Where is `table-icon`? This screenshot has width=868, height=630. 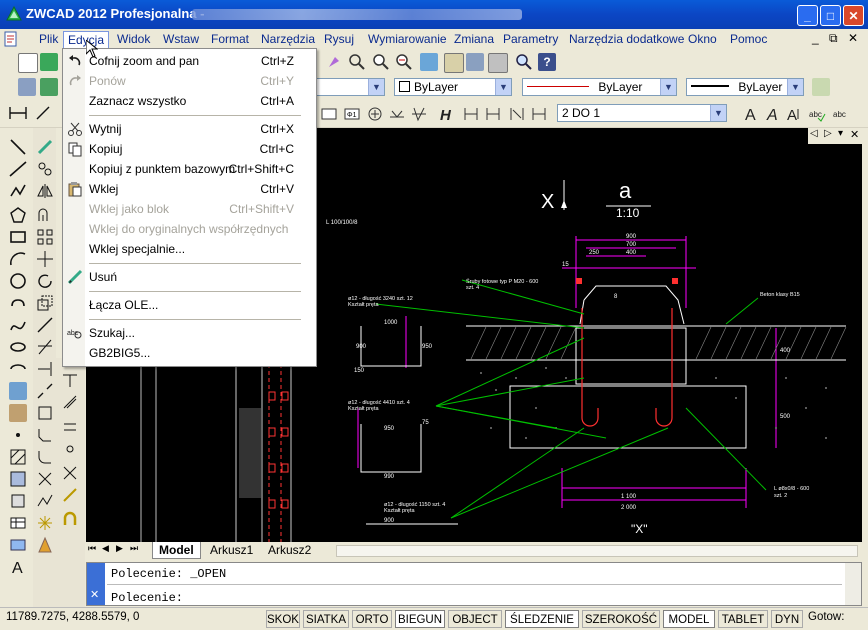 table-icon is located at coordinates (18, 523).